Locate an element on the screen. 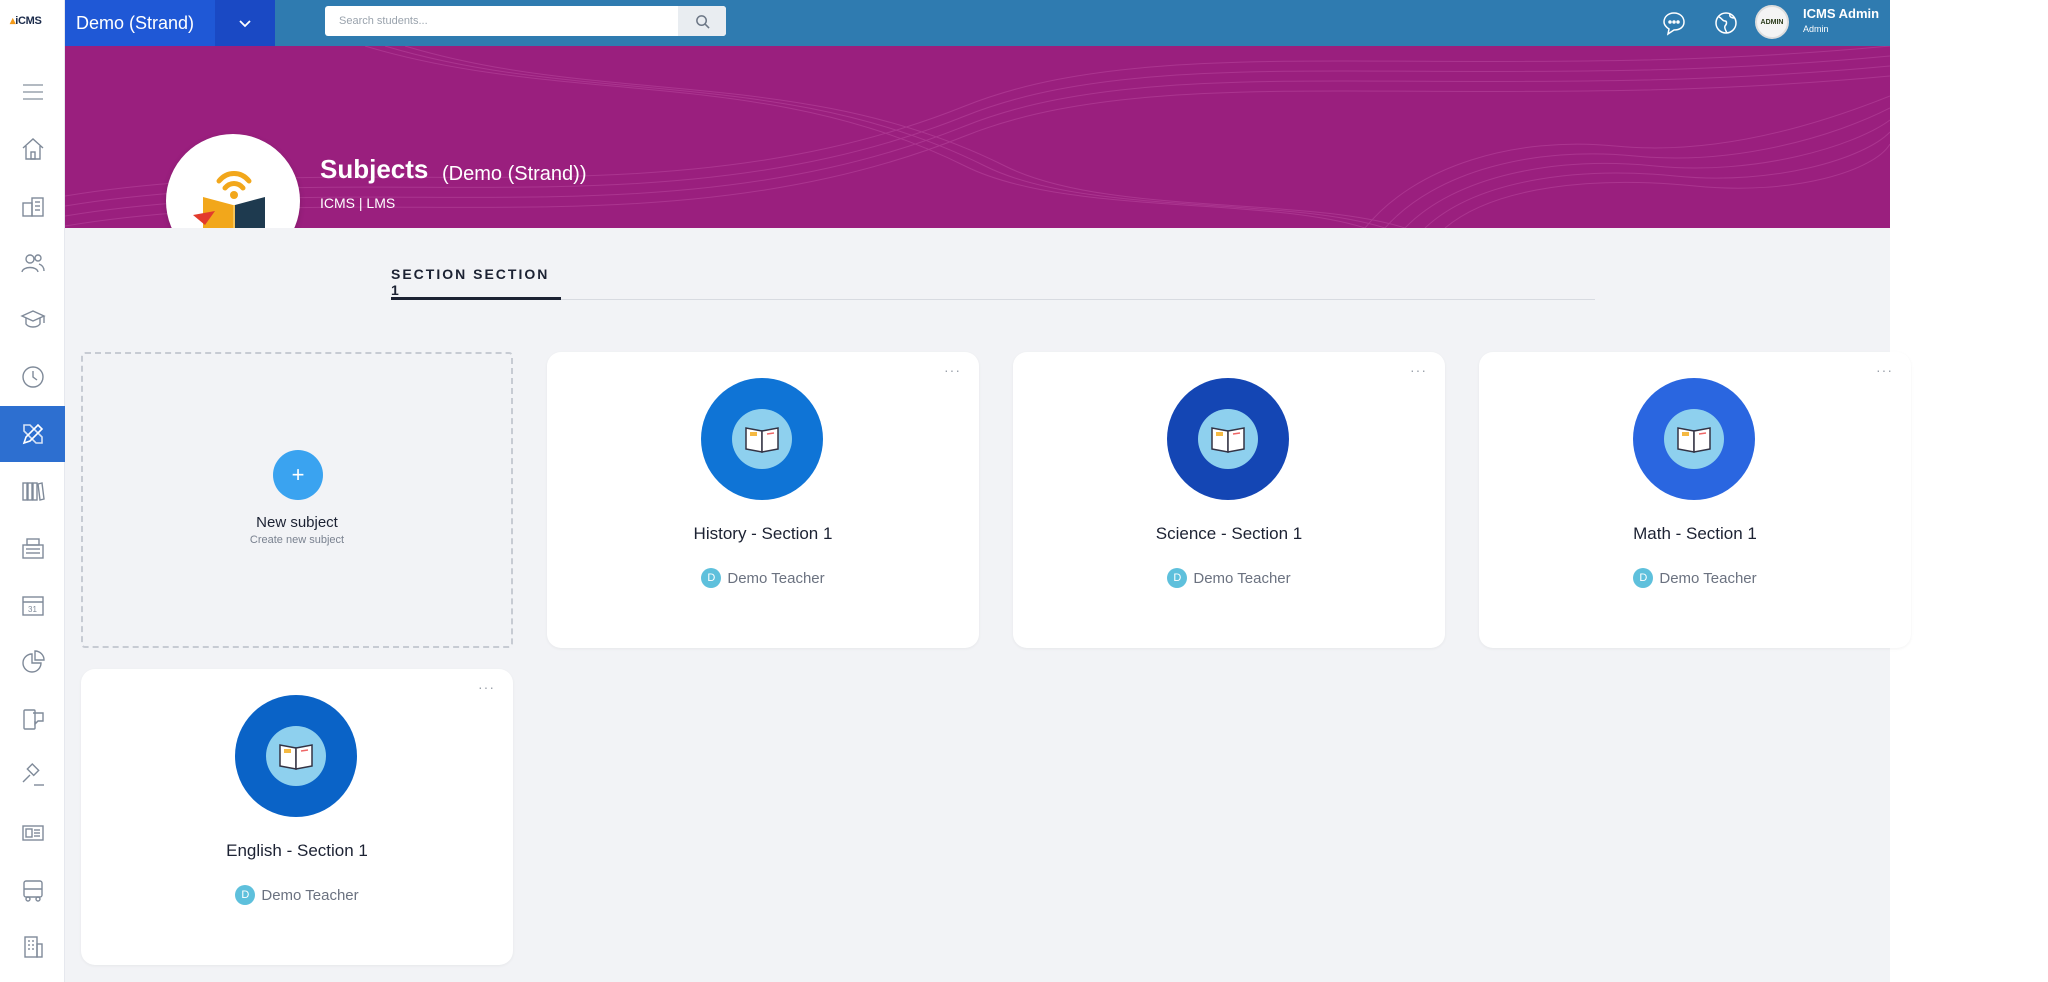 The image size is (2048, 982). new-subject-card: + New subject Create new subject is located at coordinates (297, 500).